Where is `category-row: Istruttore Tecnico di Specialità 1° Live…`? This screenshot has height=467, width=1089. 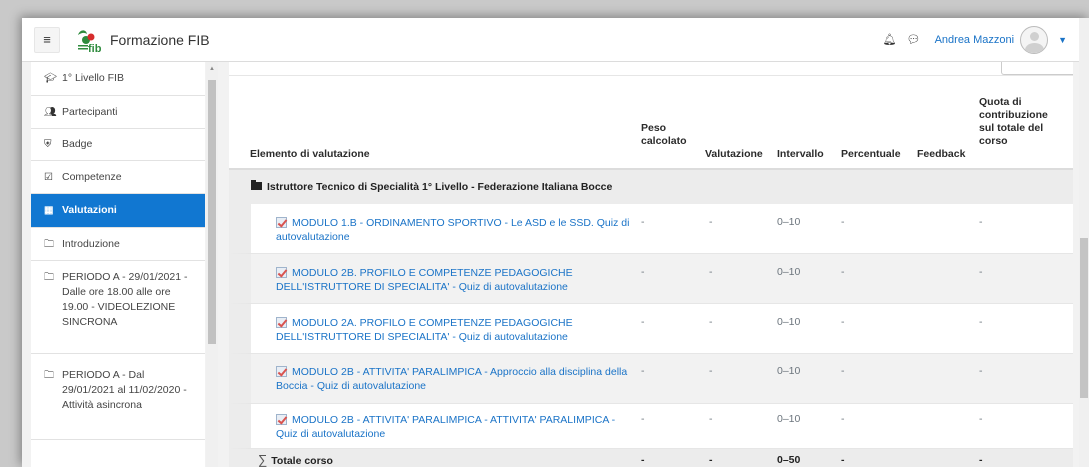
category-row: Istruttore Tecnico di Specialità 1° Live… is located at coordinates (651, 187).